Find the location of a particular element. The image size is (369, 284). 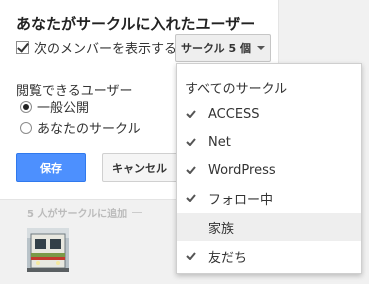

menu-item-following: フォロー中 is located at coordinates (269, 198).